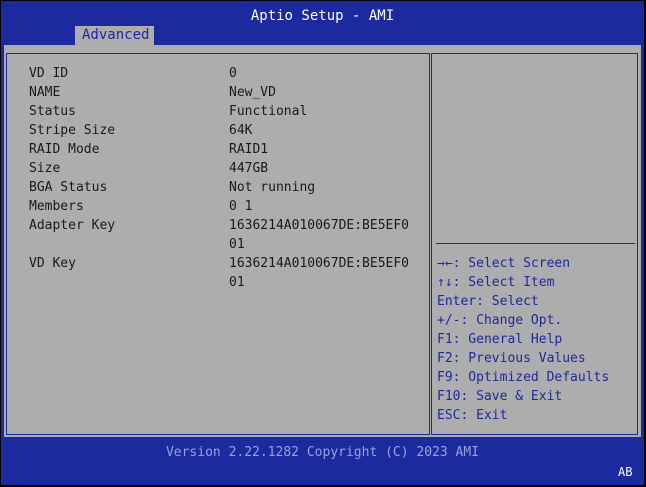 The image size is (646, 487). What do you see at coordinates (511, 358) in the screenshot?
I see `help-previous-values: F2: Previous Values` at bounding box center [511, 358].